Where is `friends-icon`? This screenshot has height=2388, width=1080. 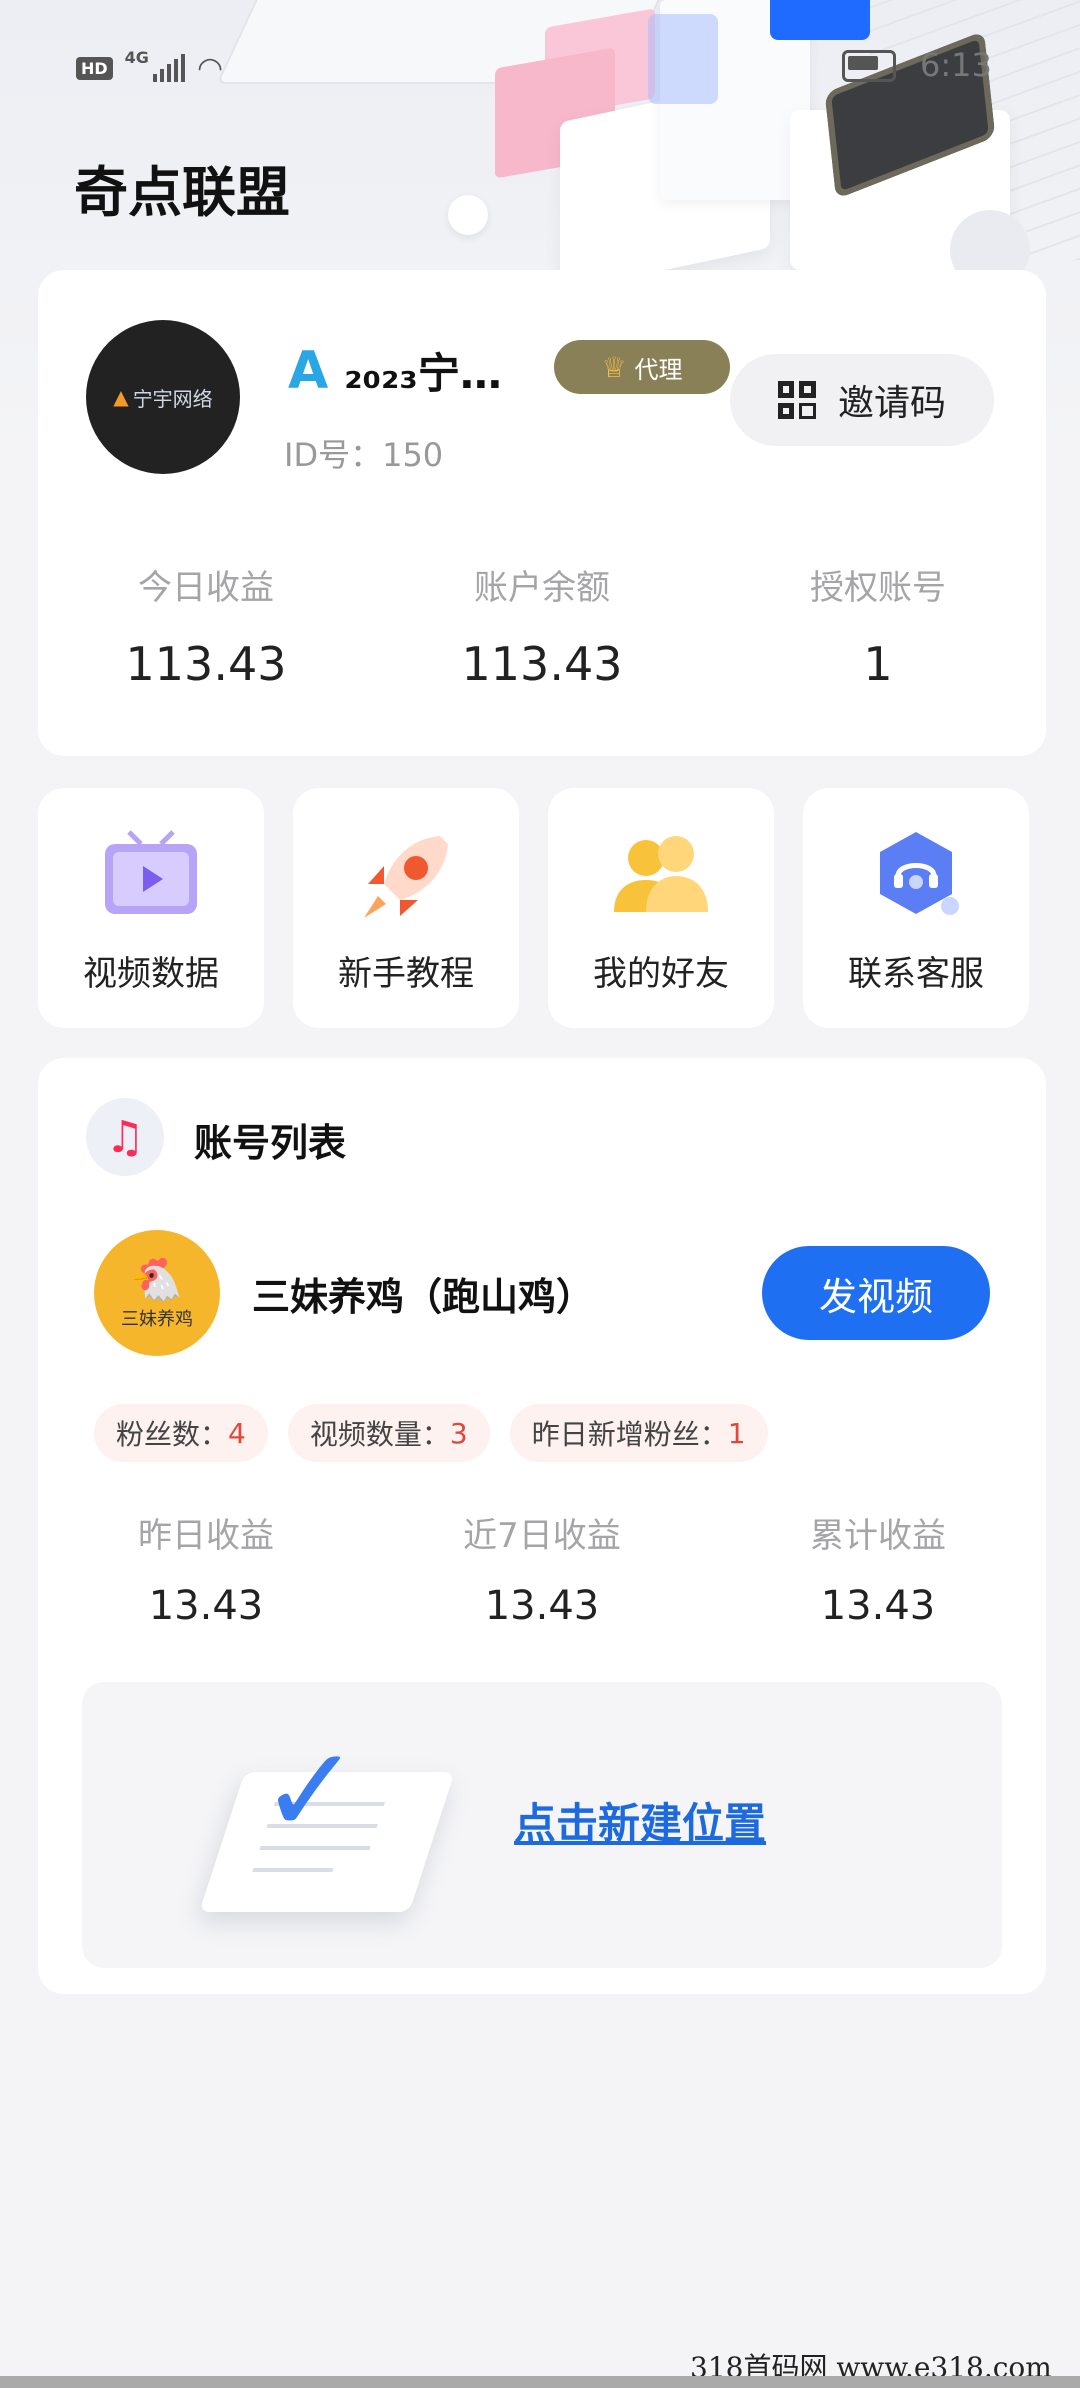 friends-icon is located at coordinates (661, 876).